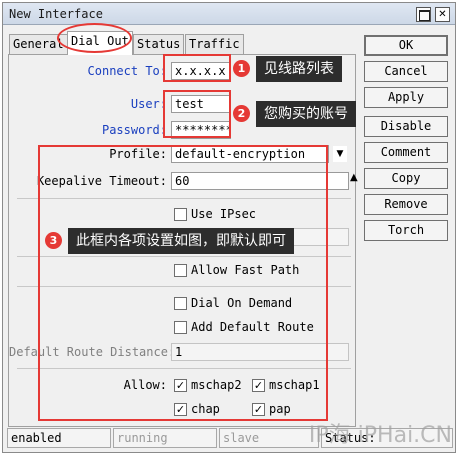  Describe the element at coordinates (197, 114) in the screenshot. I see `credentials-highlight` at that location.